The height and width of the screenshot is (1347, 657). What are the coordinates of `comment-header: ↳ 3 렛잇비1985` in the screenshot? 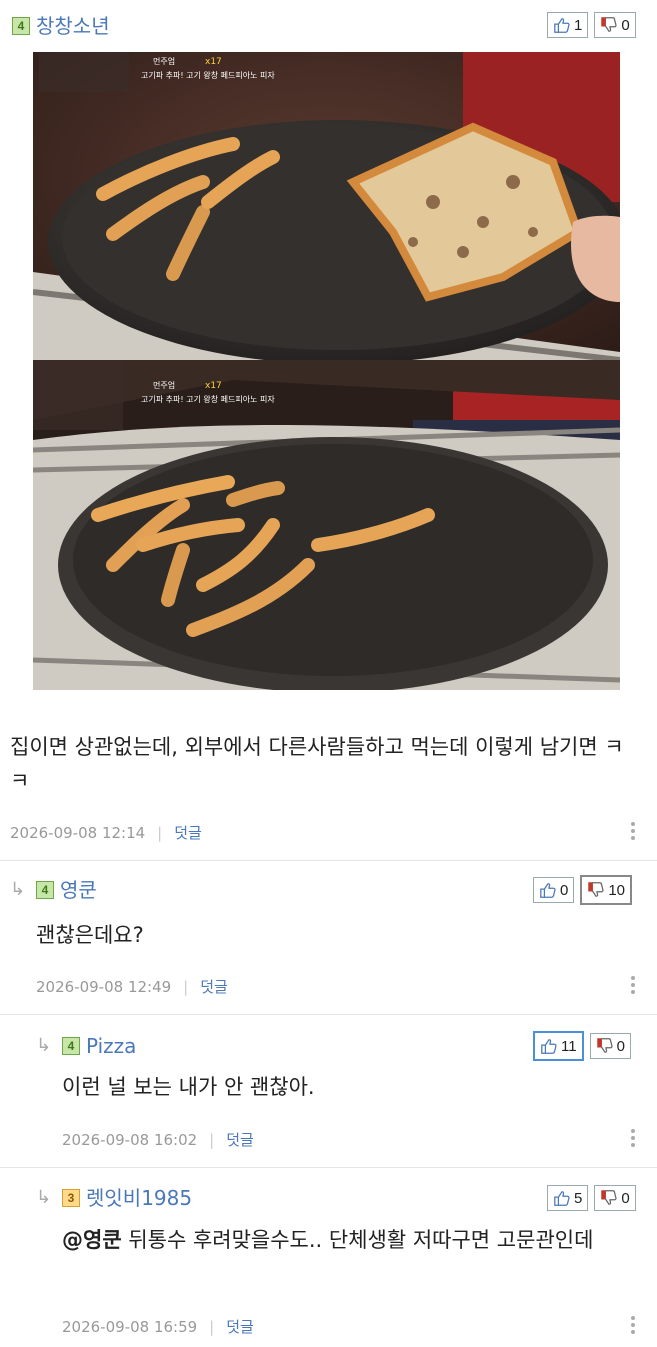 It's located at (114, 1198).